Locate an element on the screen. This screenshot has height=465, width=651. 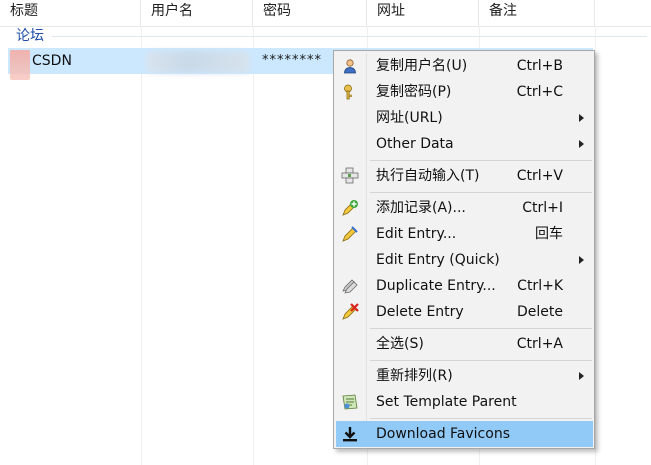
column-header: 标题 用户名 密码 网址 备注 is located at coordinates (325, 13).